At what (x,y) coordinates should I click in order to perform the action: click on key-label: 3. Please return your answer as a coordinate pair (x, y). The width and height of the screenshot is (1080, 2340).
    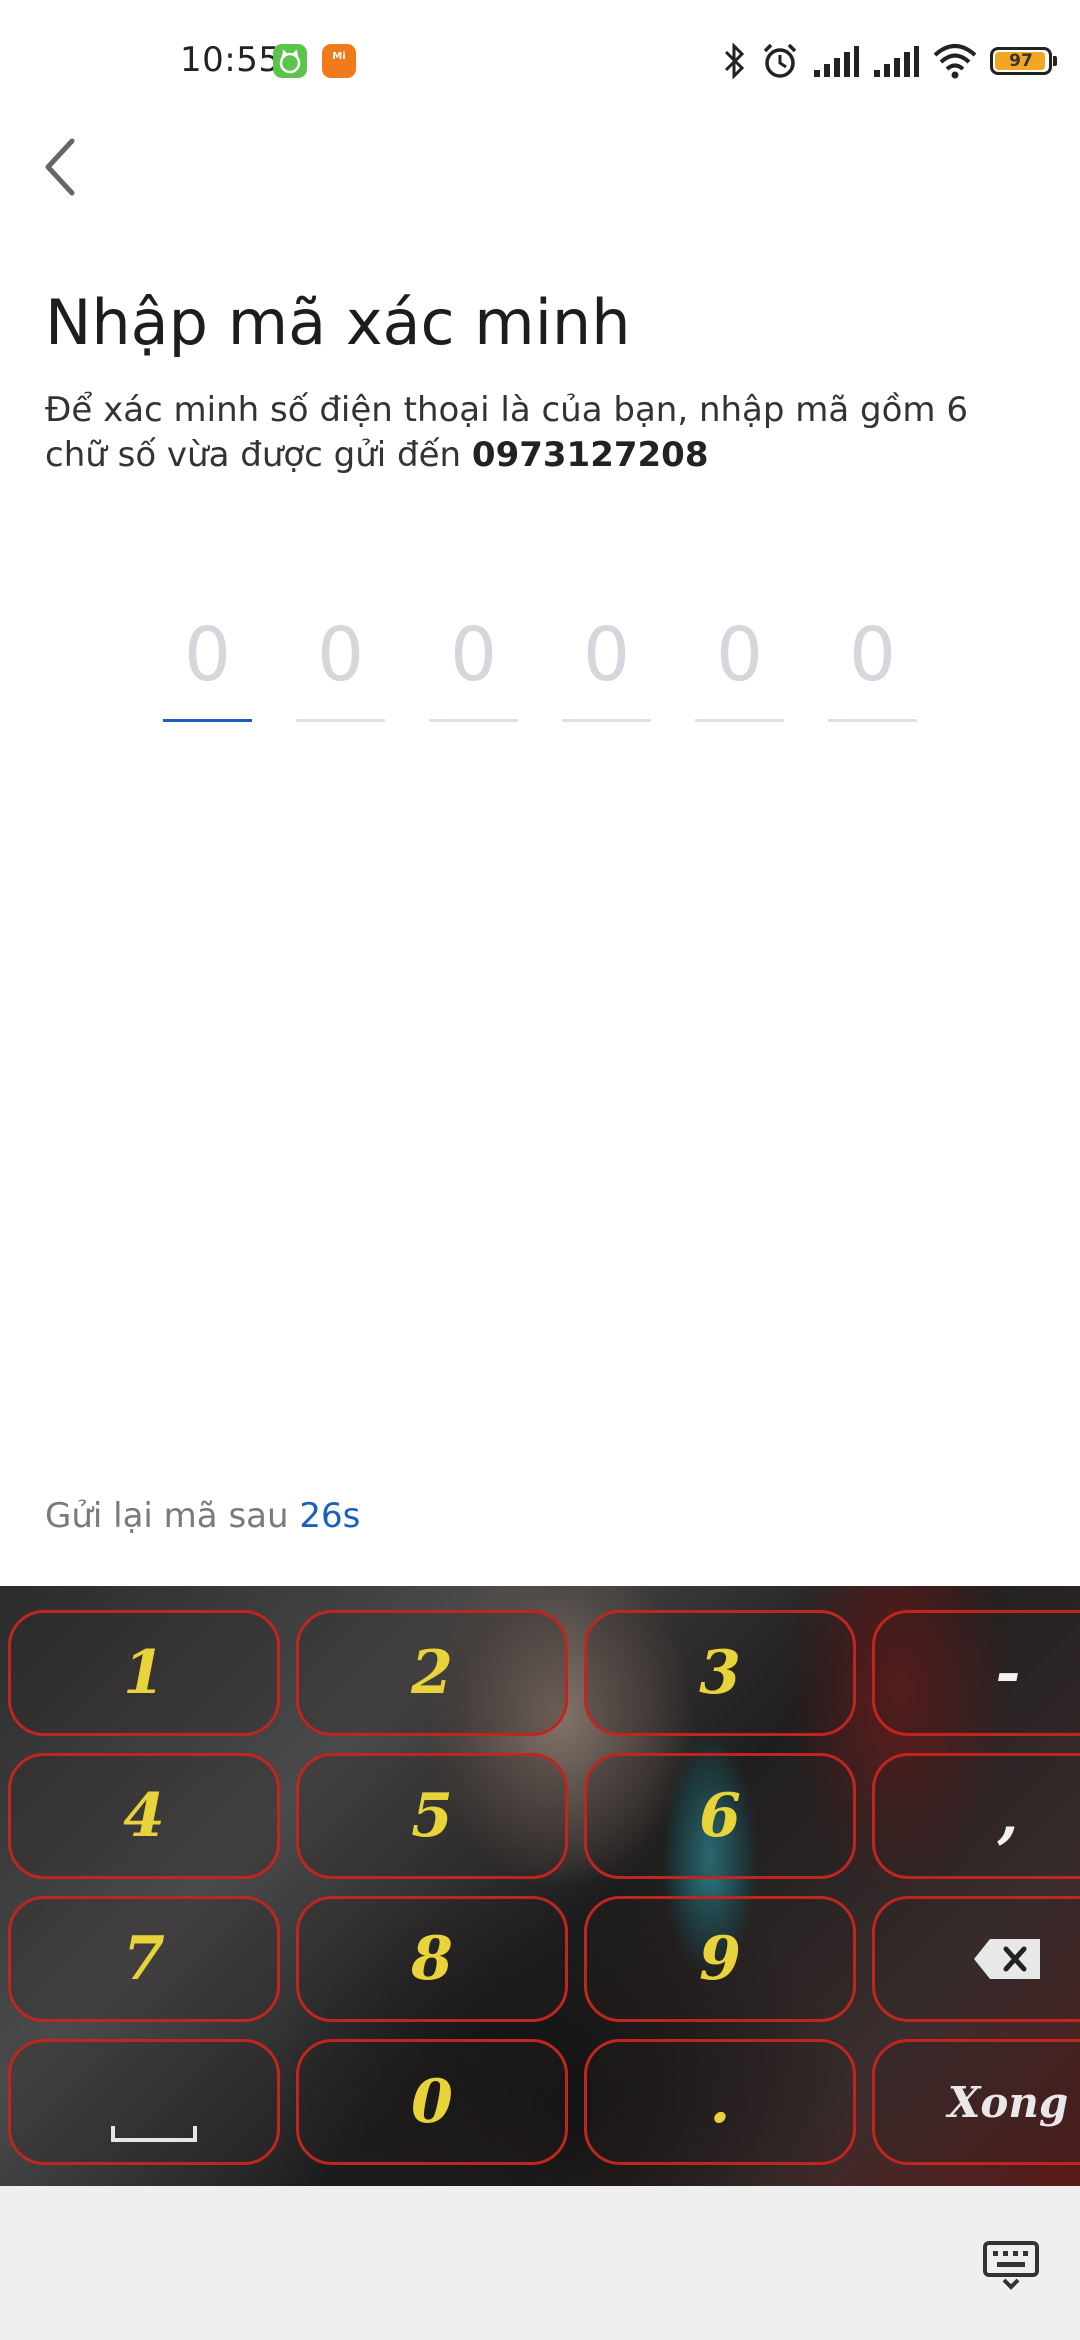
    Looking at the image, I should click on (720, 1673).